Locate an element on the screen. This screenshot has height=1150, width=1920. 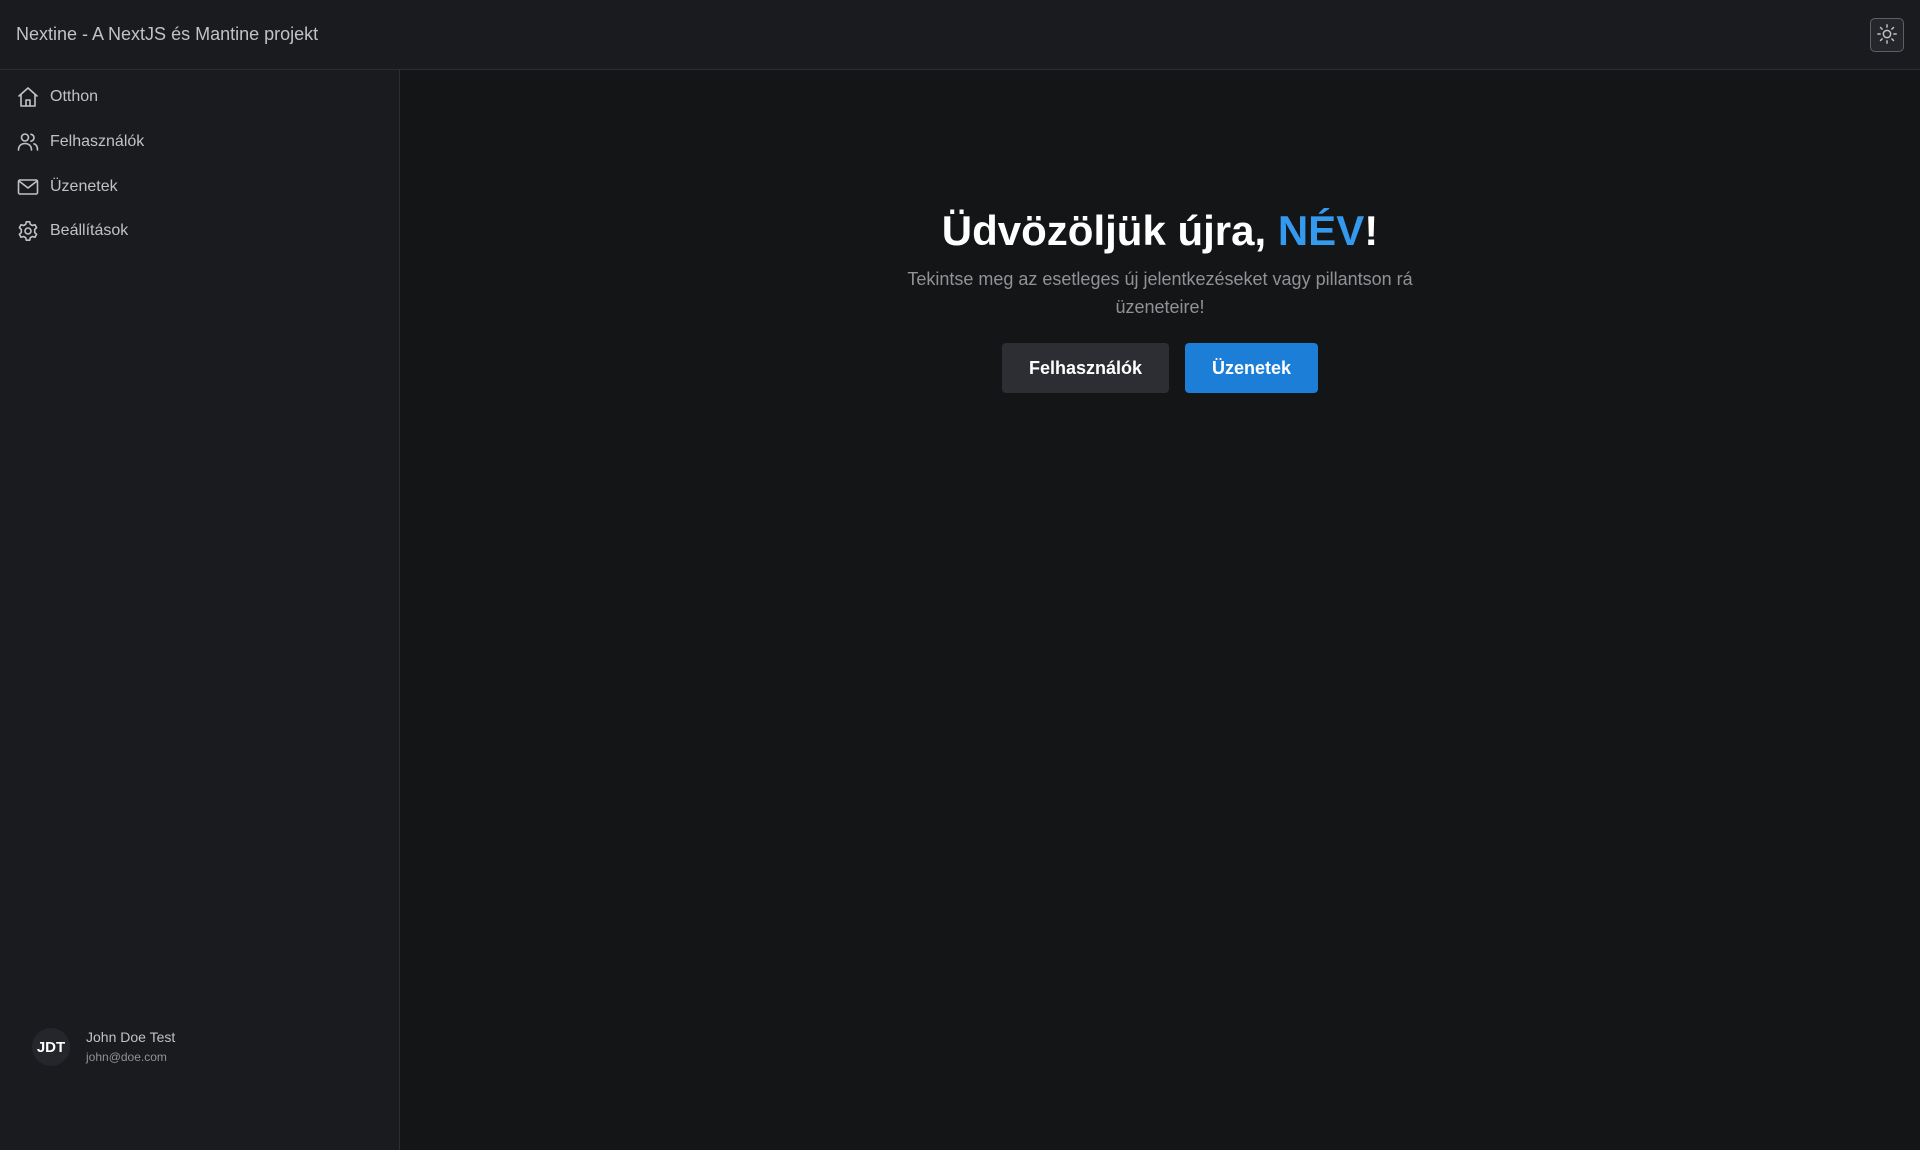
home-icon is located at coordinates (28, 97).